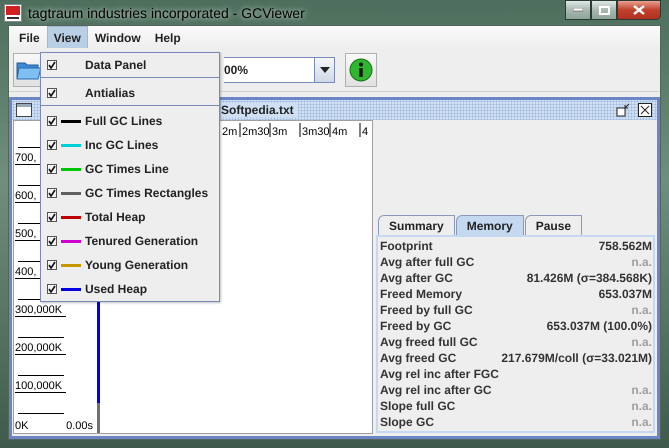 The height and width of the screenshot is (448, 669). What do you see at coordinates (599, 326) in the screenshot?
I see `row-value: 653.037M (100.0%)` at bounding box center [599, 326].